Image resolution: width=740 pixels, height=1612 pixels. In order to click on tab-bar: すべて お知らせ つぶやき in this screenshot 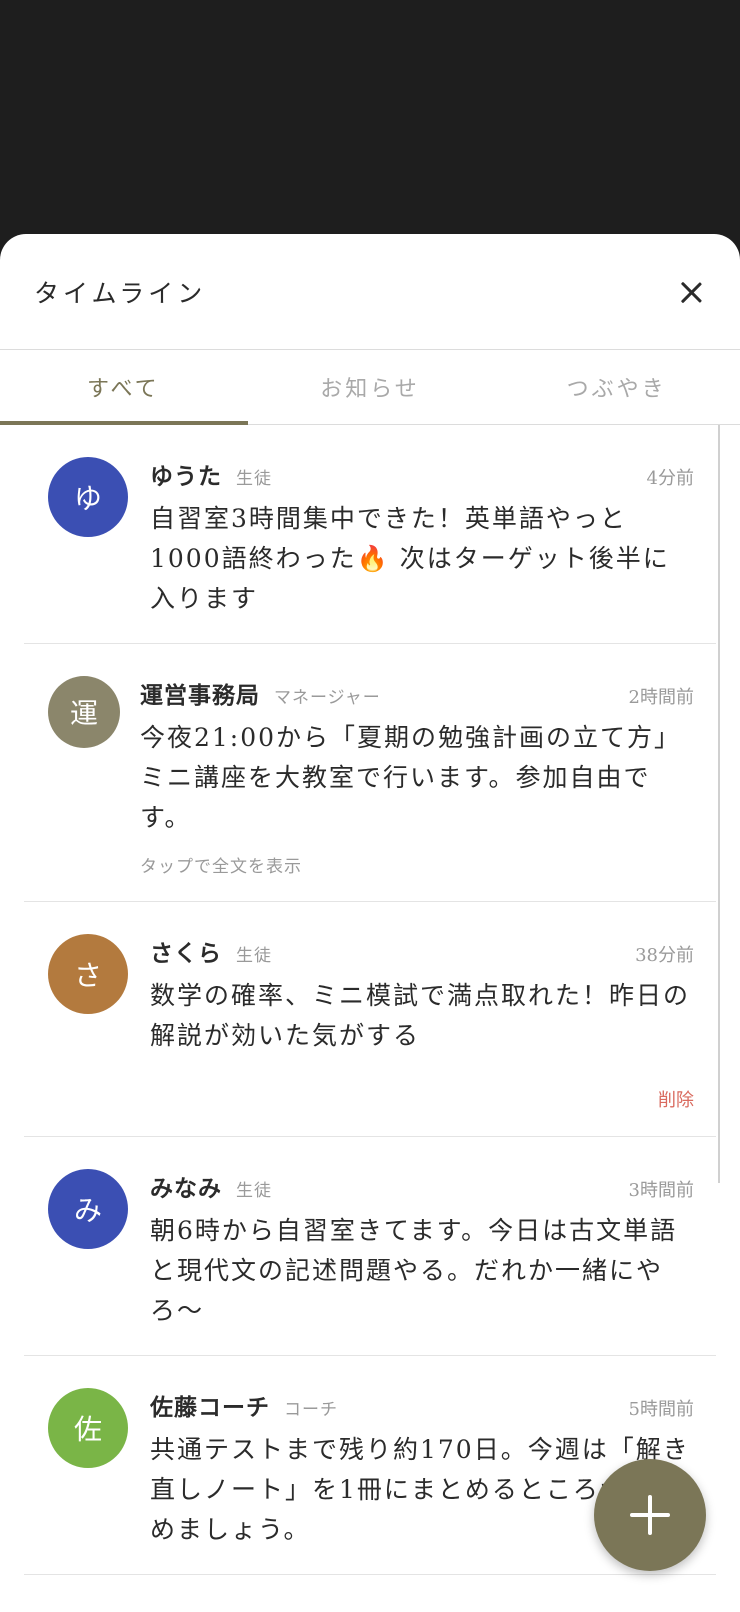, I will do `click(370, 387)`.